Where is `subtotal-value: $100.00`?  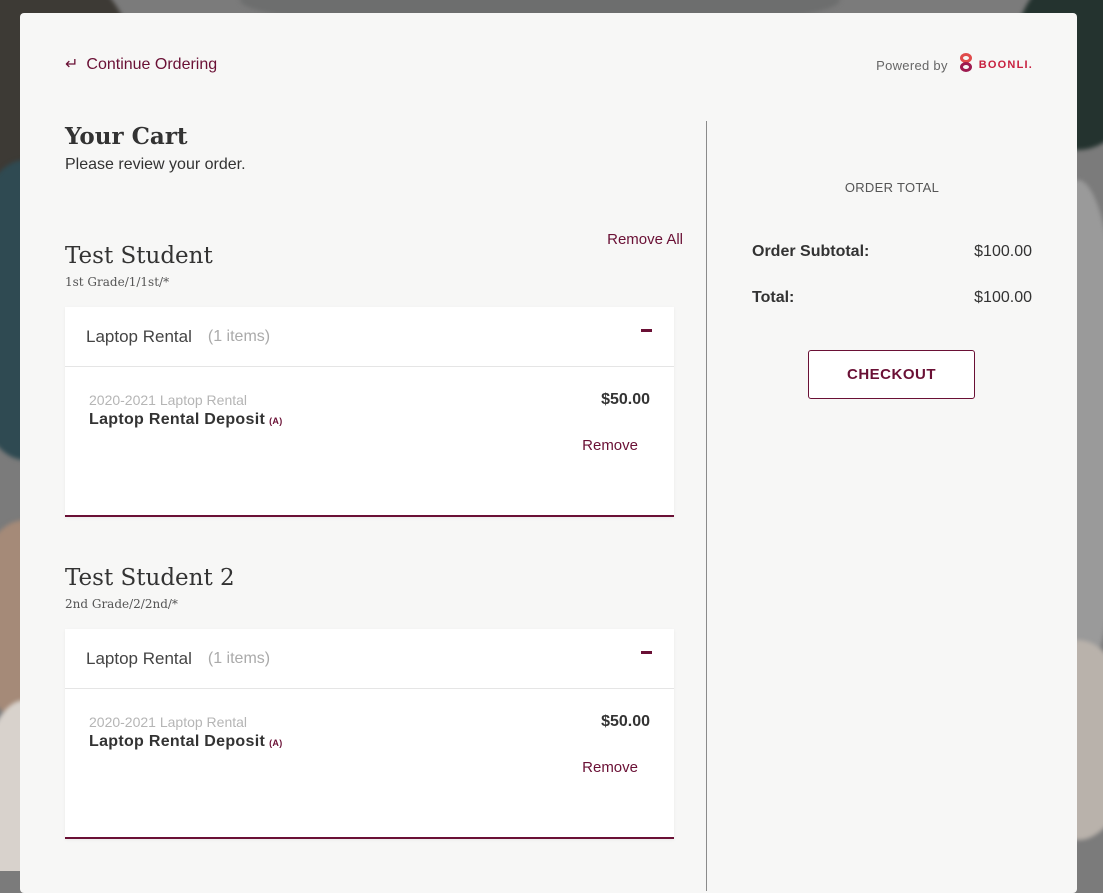
subtotal-value: $100.00 is located at coordinates (1003, 251).